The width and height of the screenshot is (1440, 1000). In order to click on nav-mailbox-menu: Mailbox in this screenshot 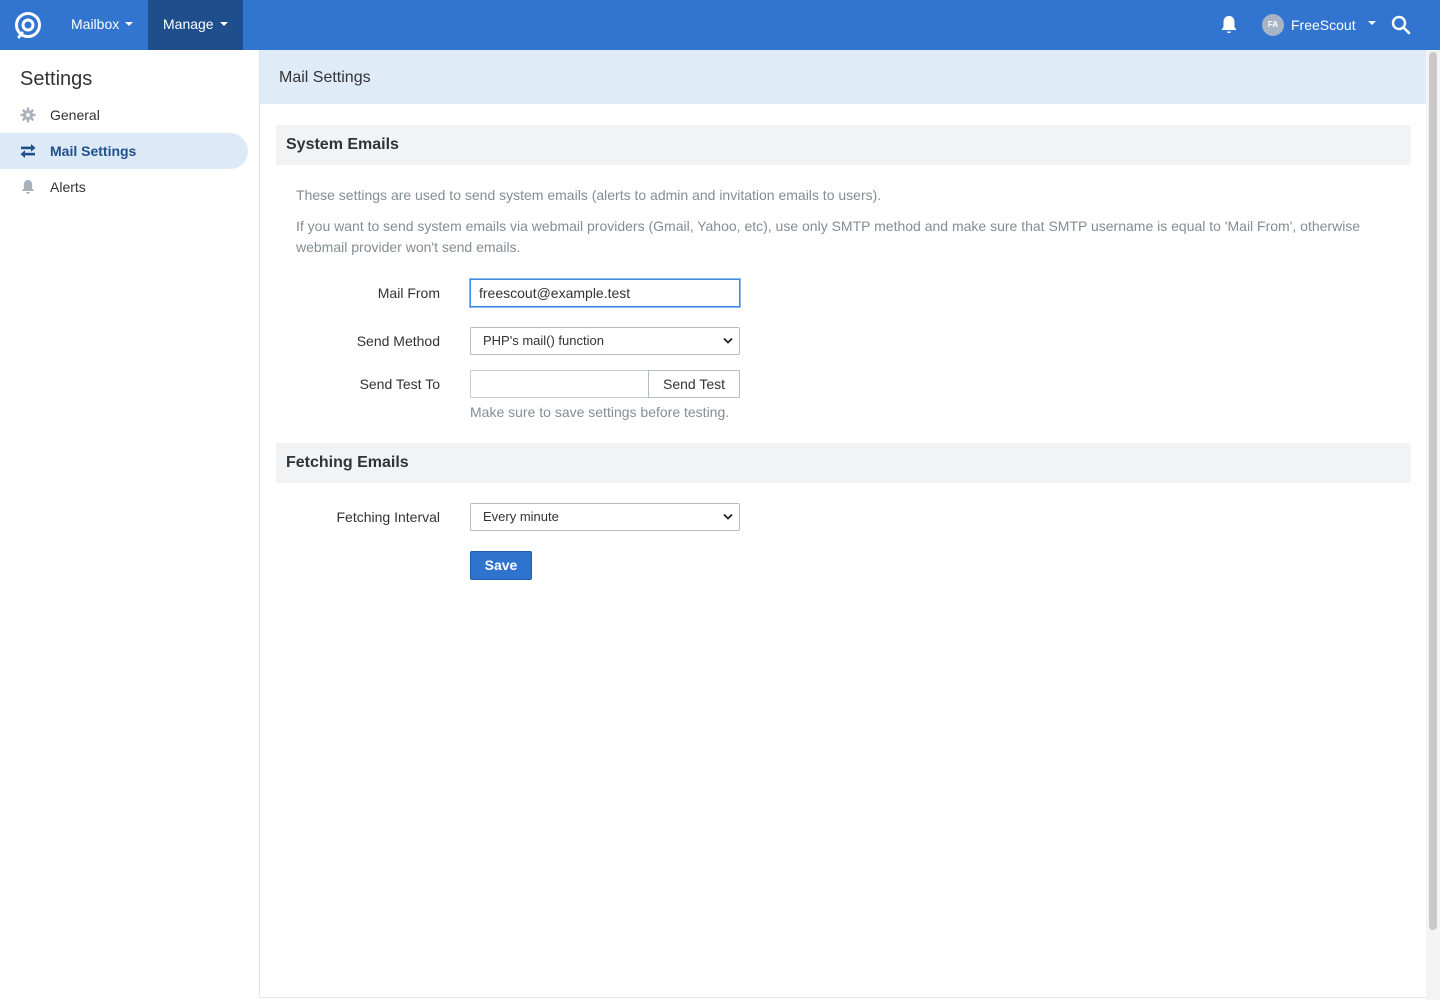, I will do `click(102, 25)`.